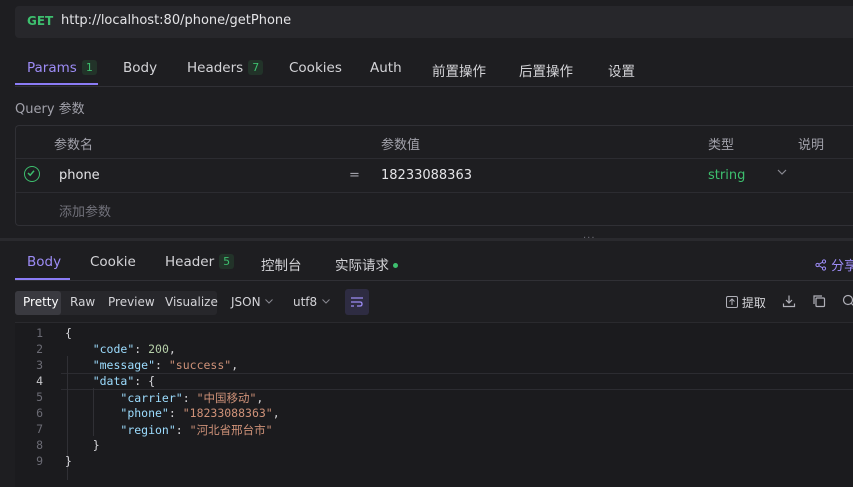 The image size is (853, 487). I want to click on response-tab-cookie: Cookie, so click(113, 262).